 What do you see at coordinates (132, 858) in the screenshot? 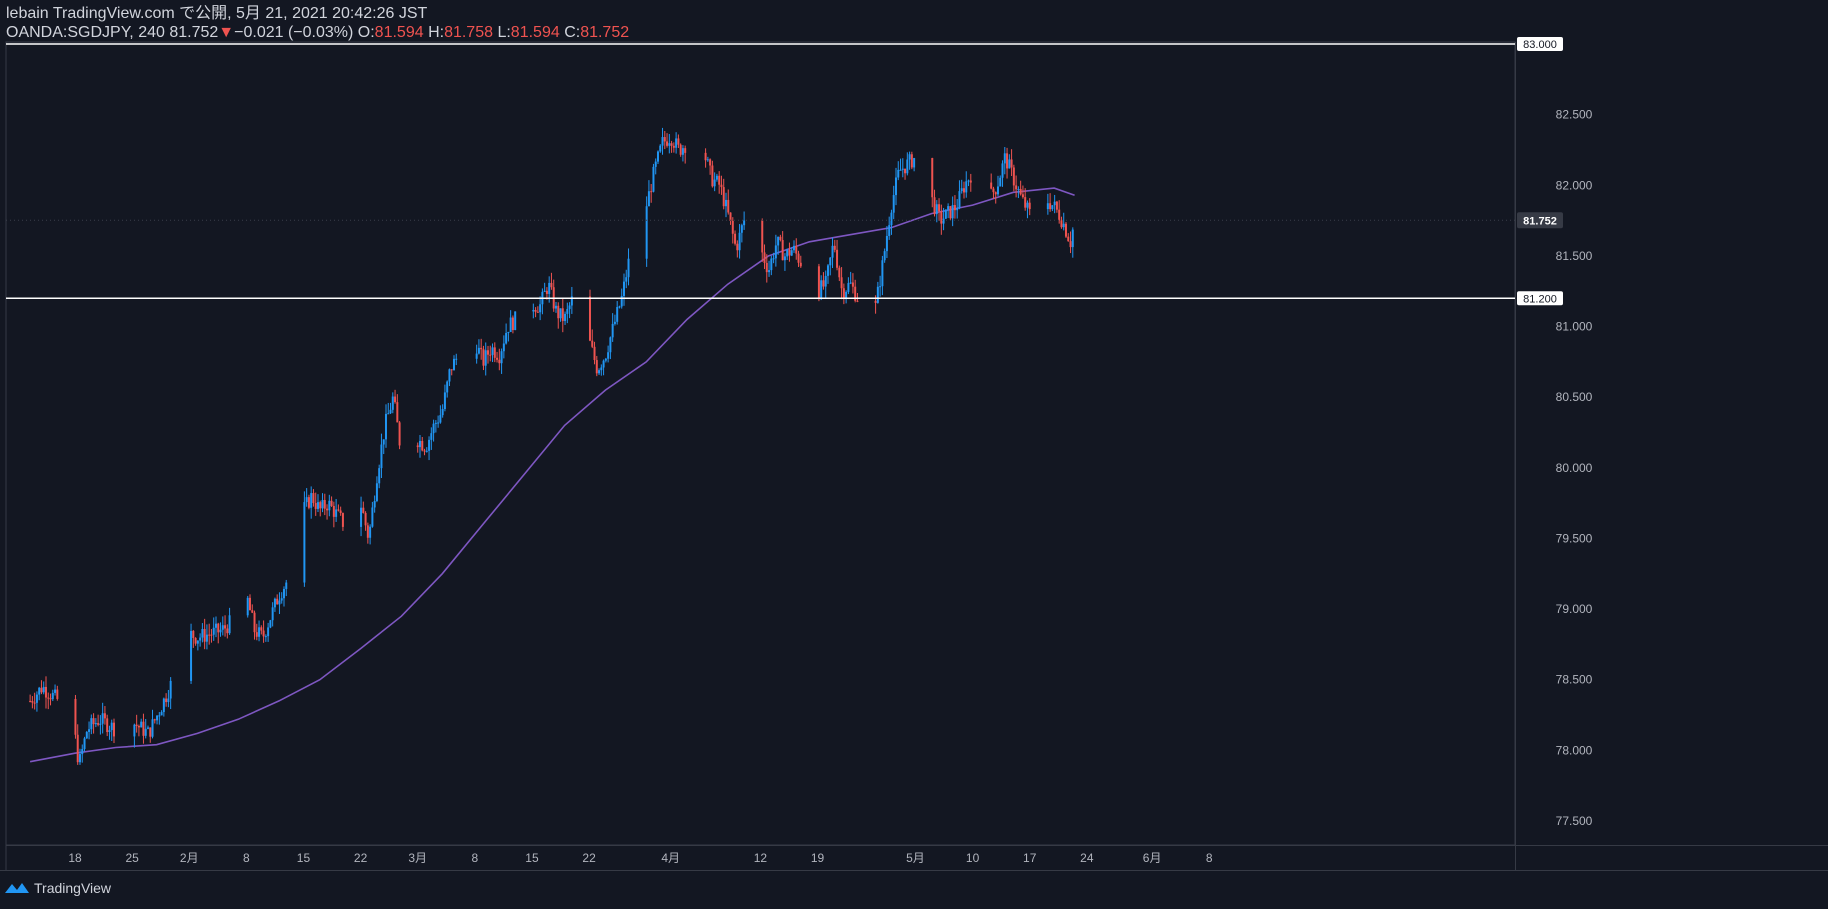
I see `time-tick-label: 25` at bounding box center [132, 858].